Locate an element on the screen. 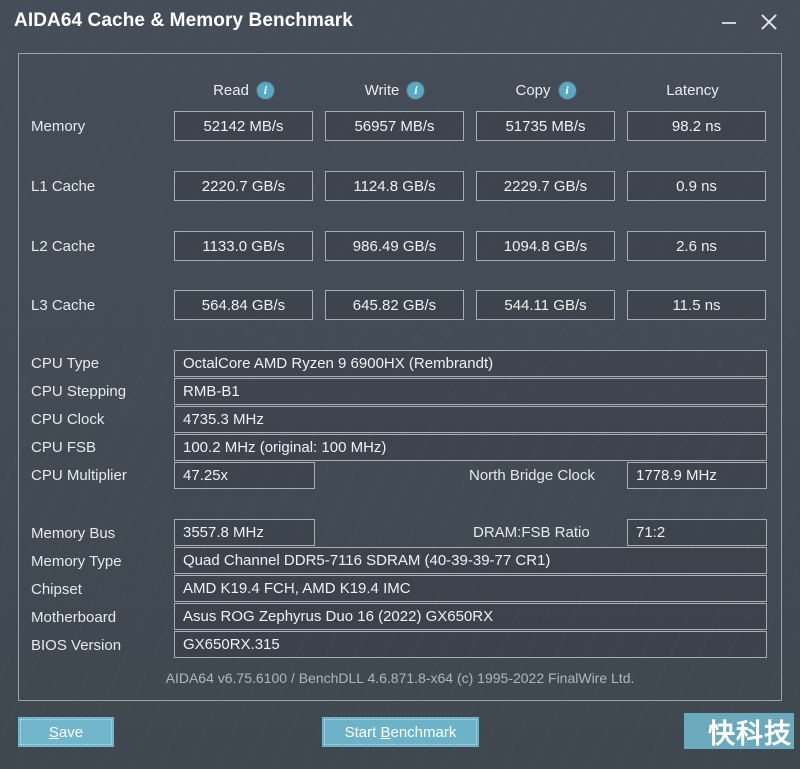  label-chipset: Chipset is located at coordinates (56, 589).